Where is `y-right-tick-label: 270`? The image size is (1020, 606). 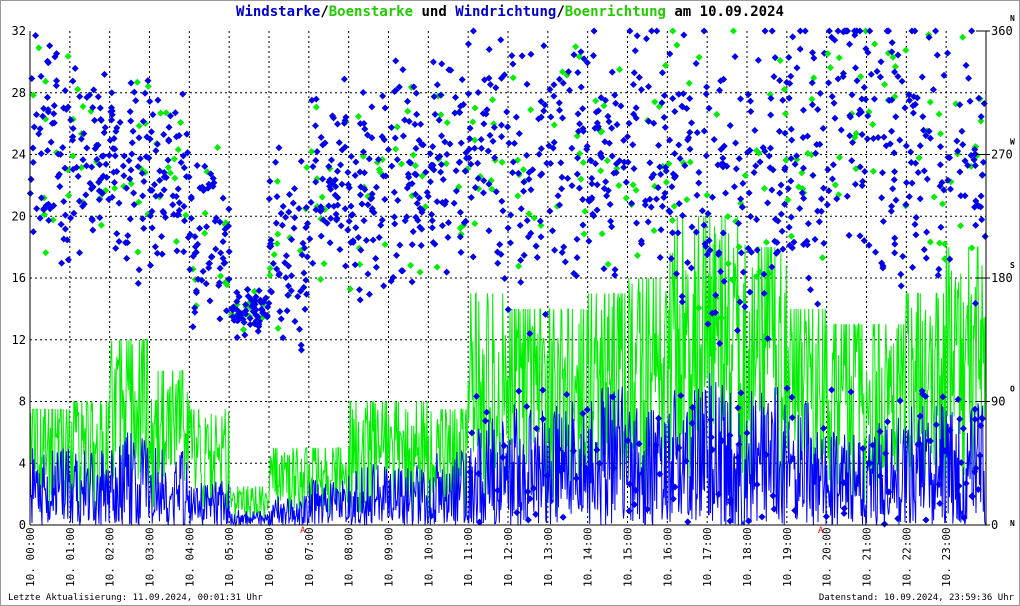 y-right-tick-label: 270 is located at coordinates (1002, 155).